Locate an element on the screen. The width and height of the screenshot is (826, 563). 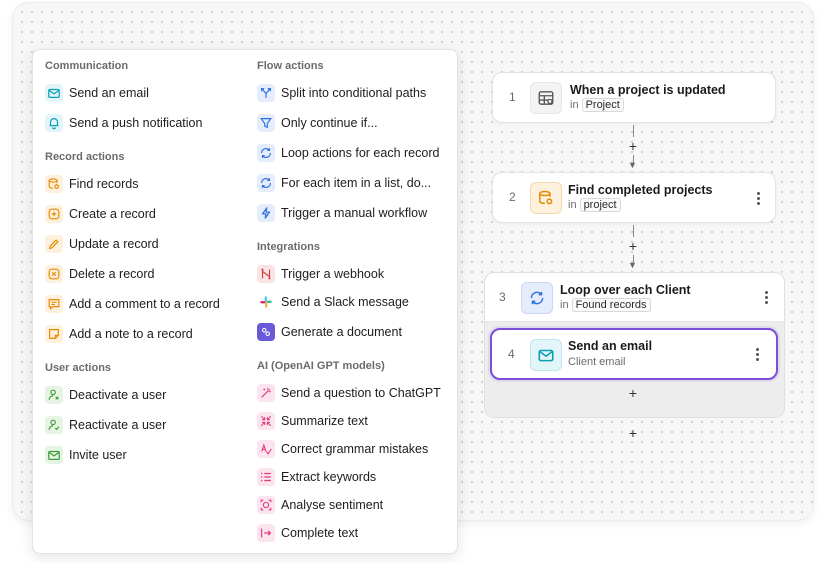
step-tag: Found records is located at coordinates (611, 305).